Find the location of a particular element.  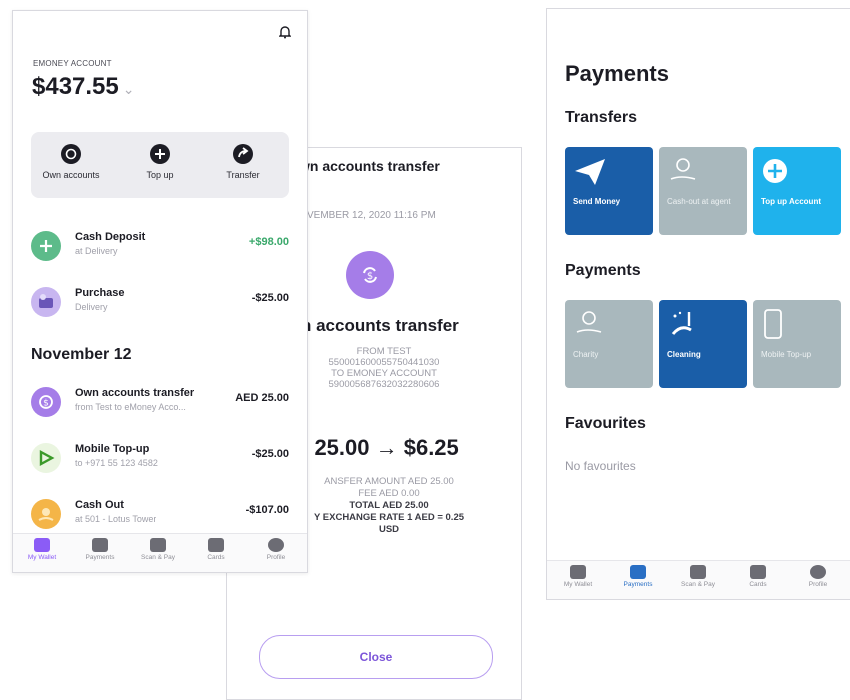

own-accounts-button: Own accounts is located at coordinates (71, 162).